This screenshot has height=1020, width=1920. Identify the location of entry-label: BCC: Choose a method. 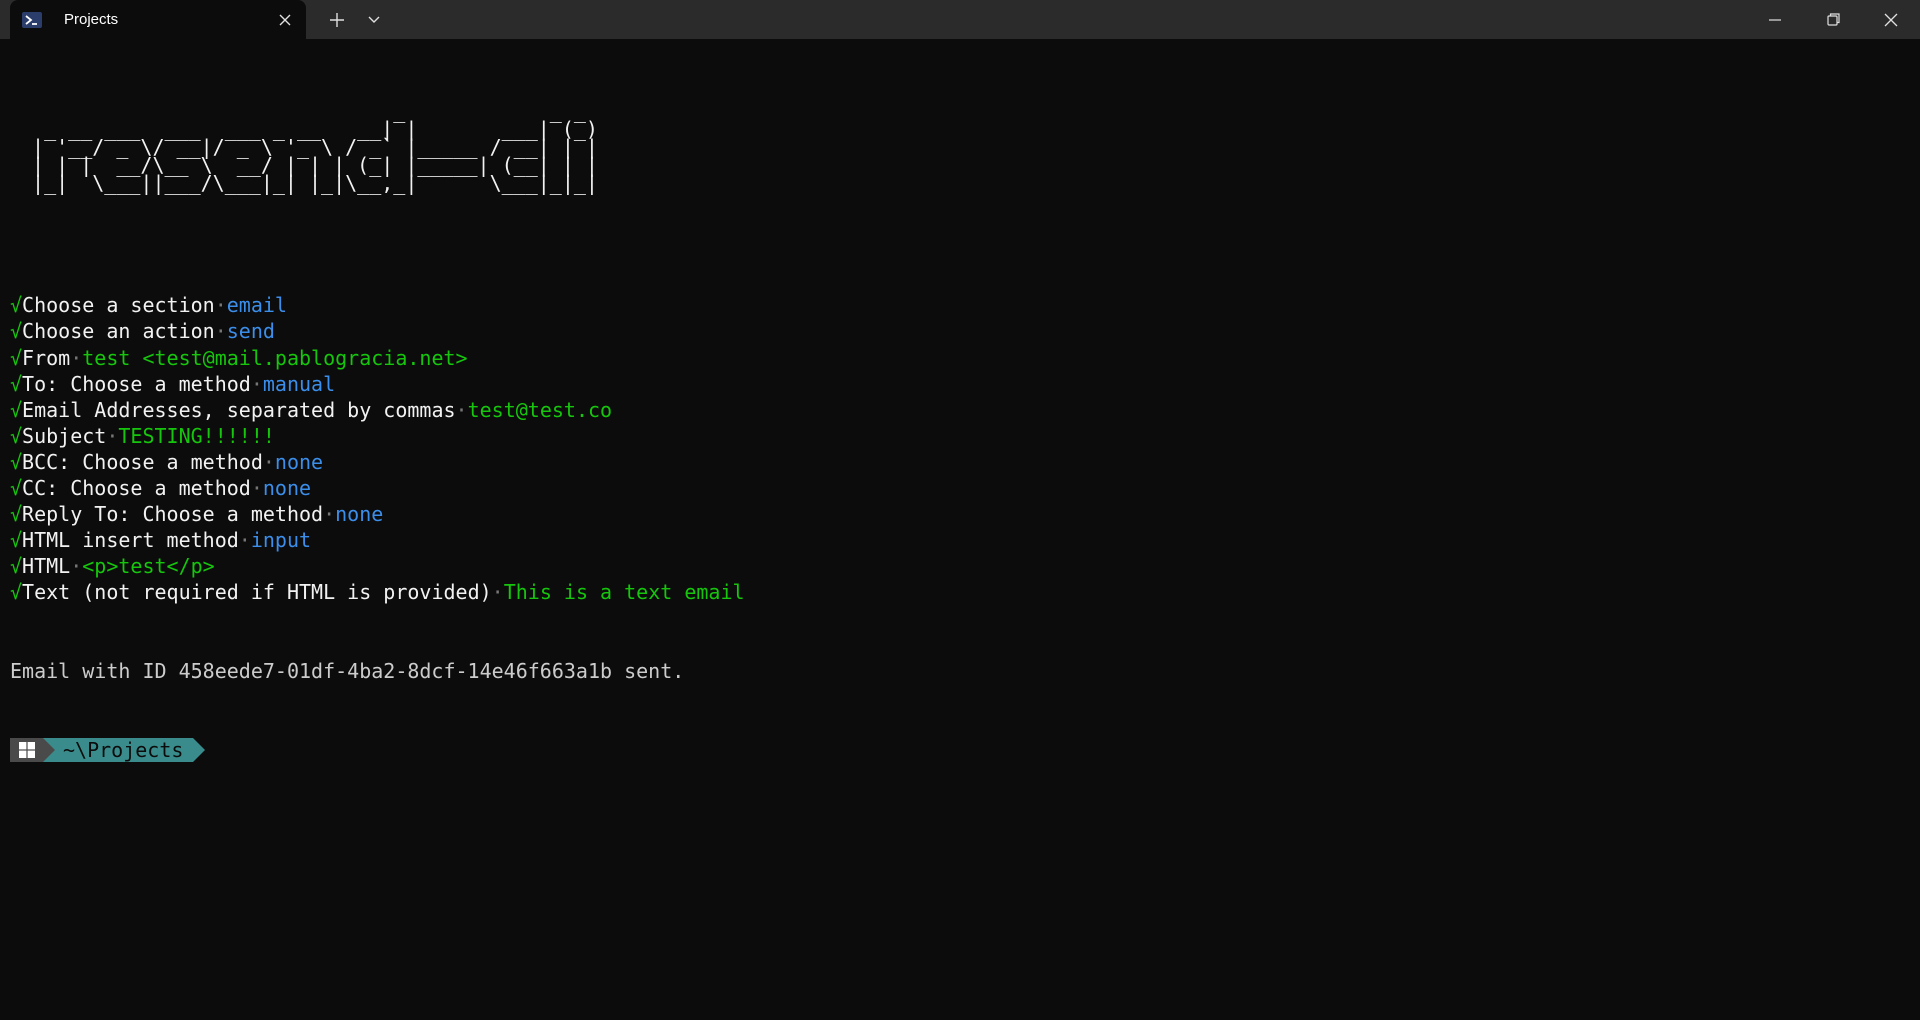
(142, 461).